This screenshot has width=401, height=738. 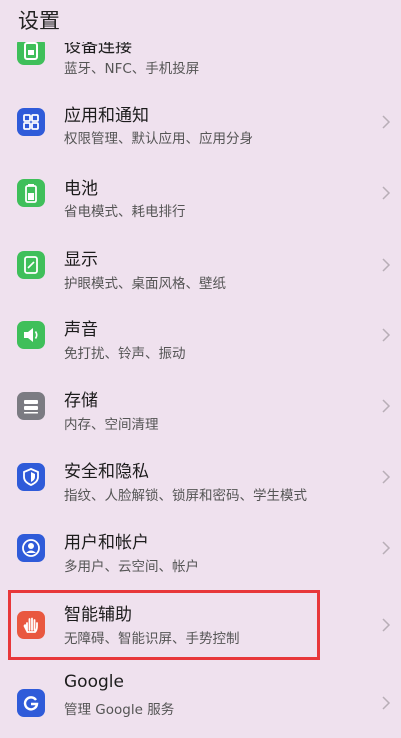 I want to click on battery-icon, so click(x=31, y=193).